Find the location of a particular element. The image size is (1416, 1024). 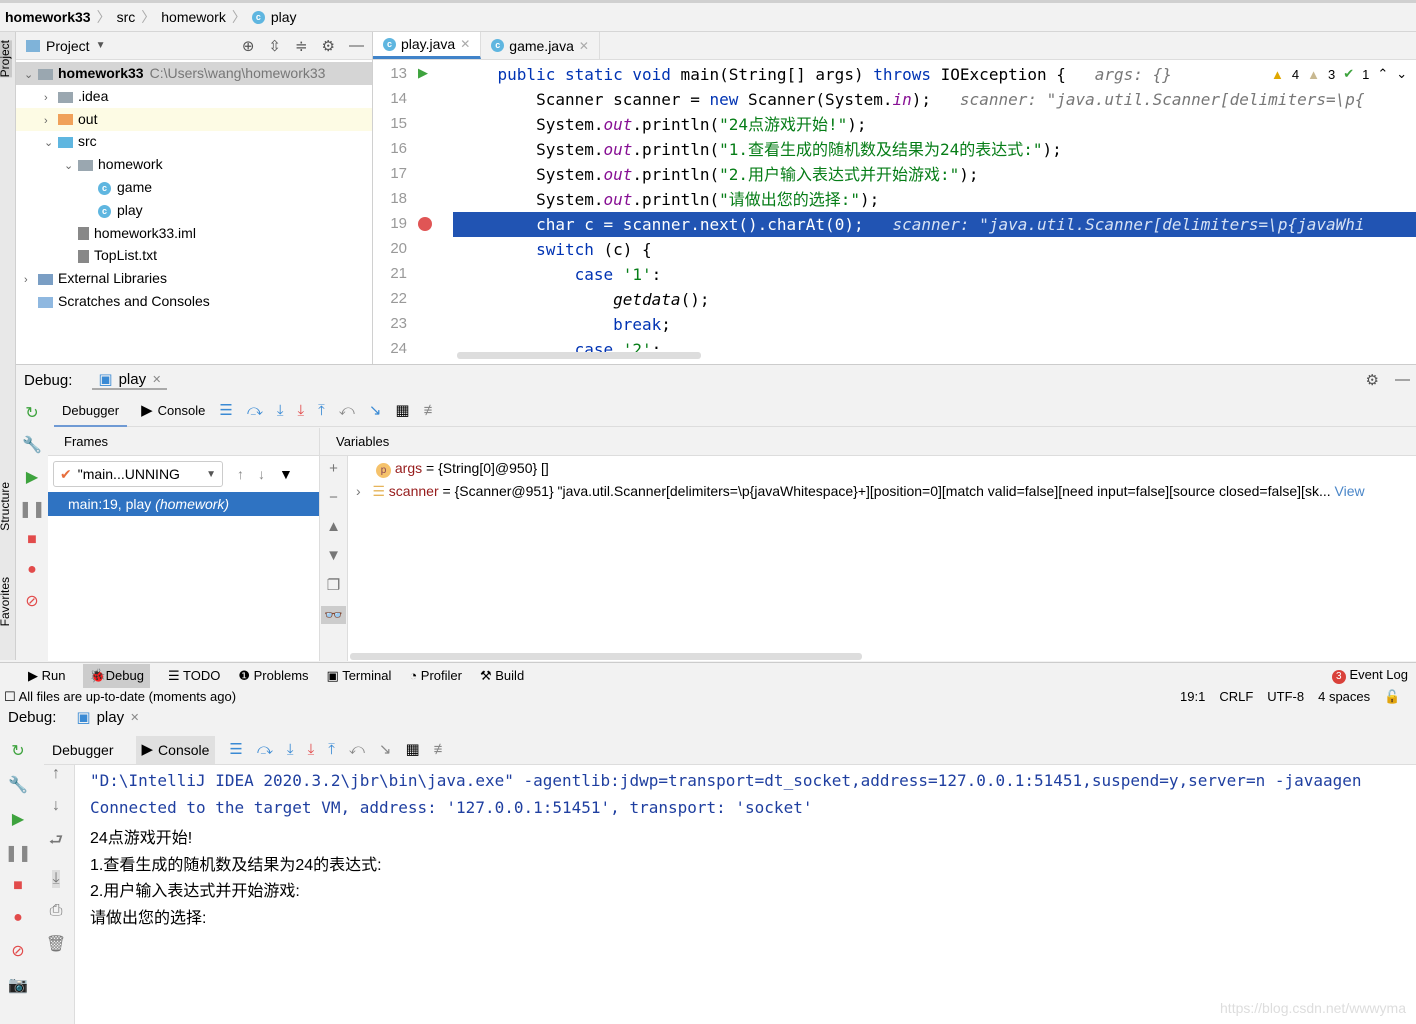

inspection-widget: ▲ 4 ▲ 3 ✔ 1 ⌃ ⌄ is located at coordinates (1339, 74).